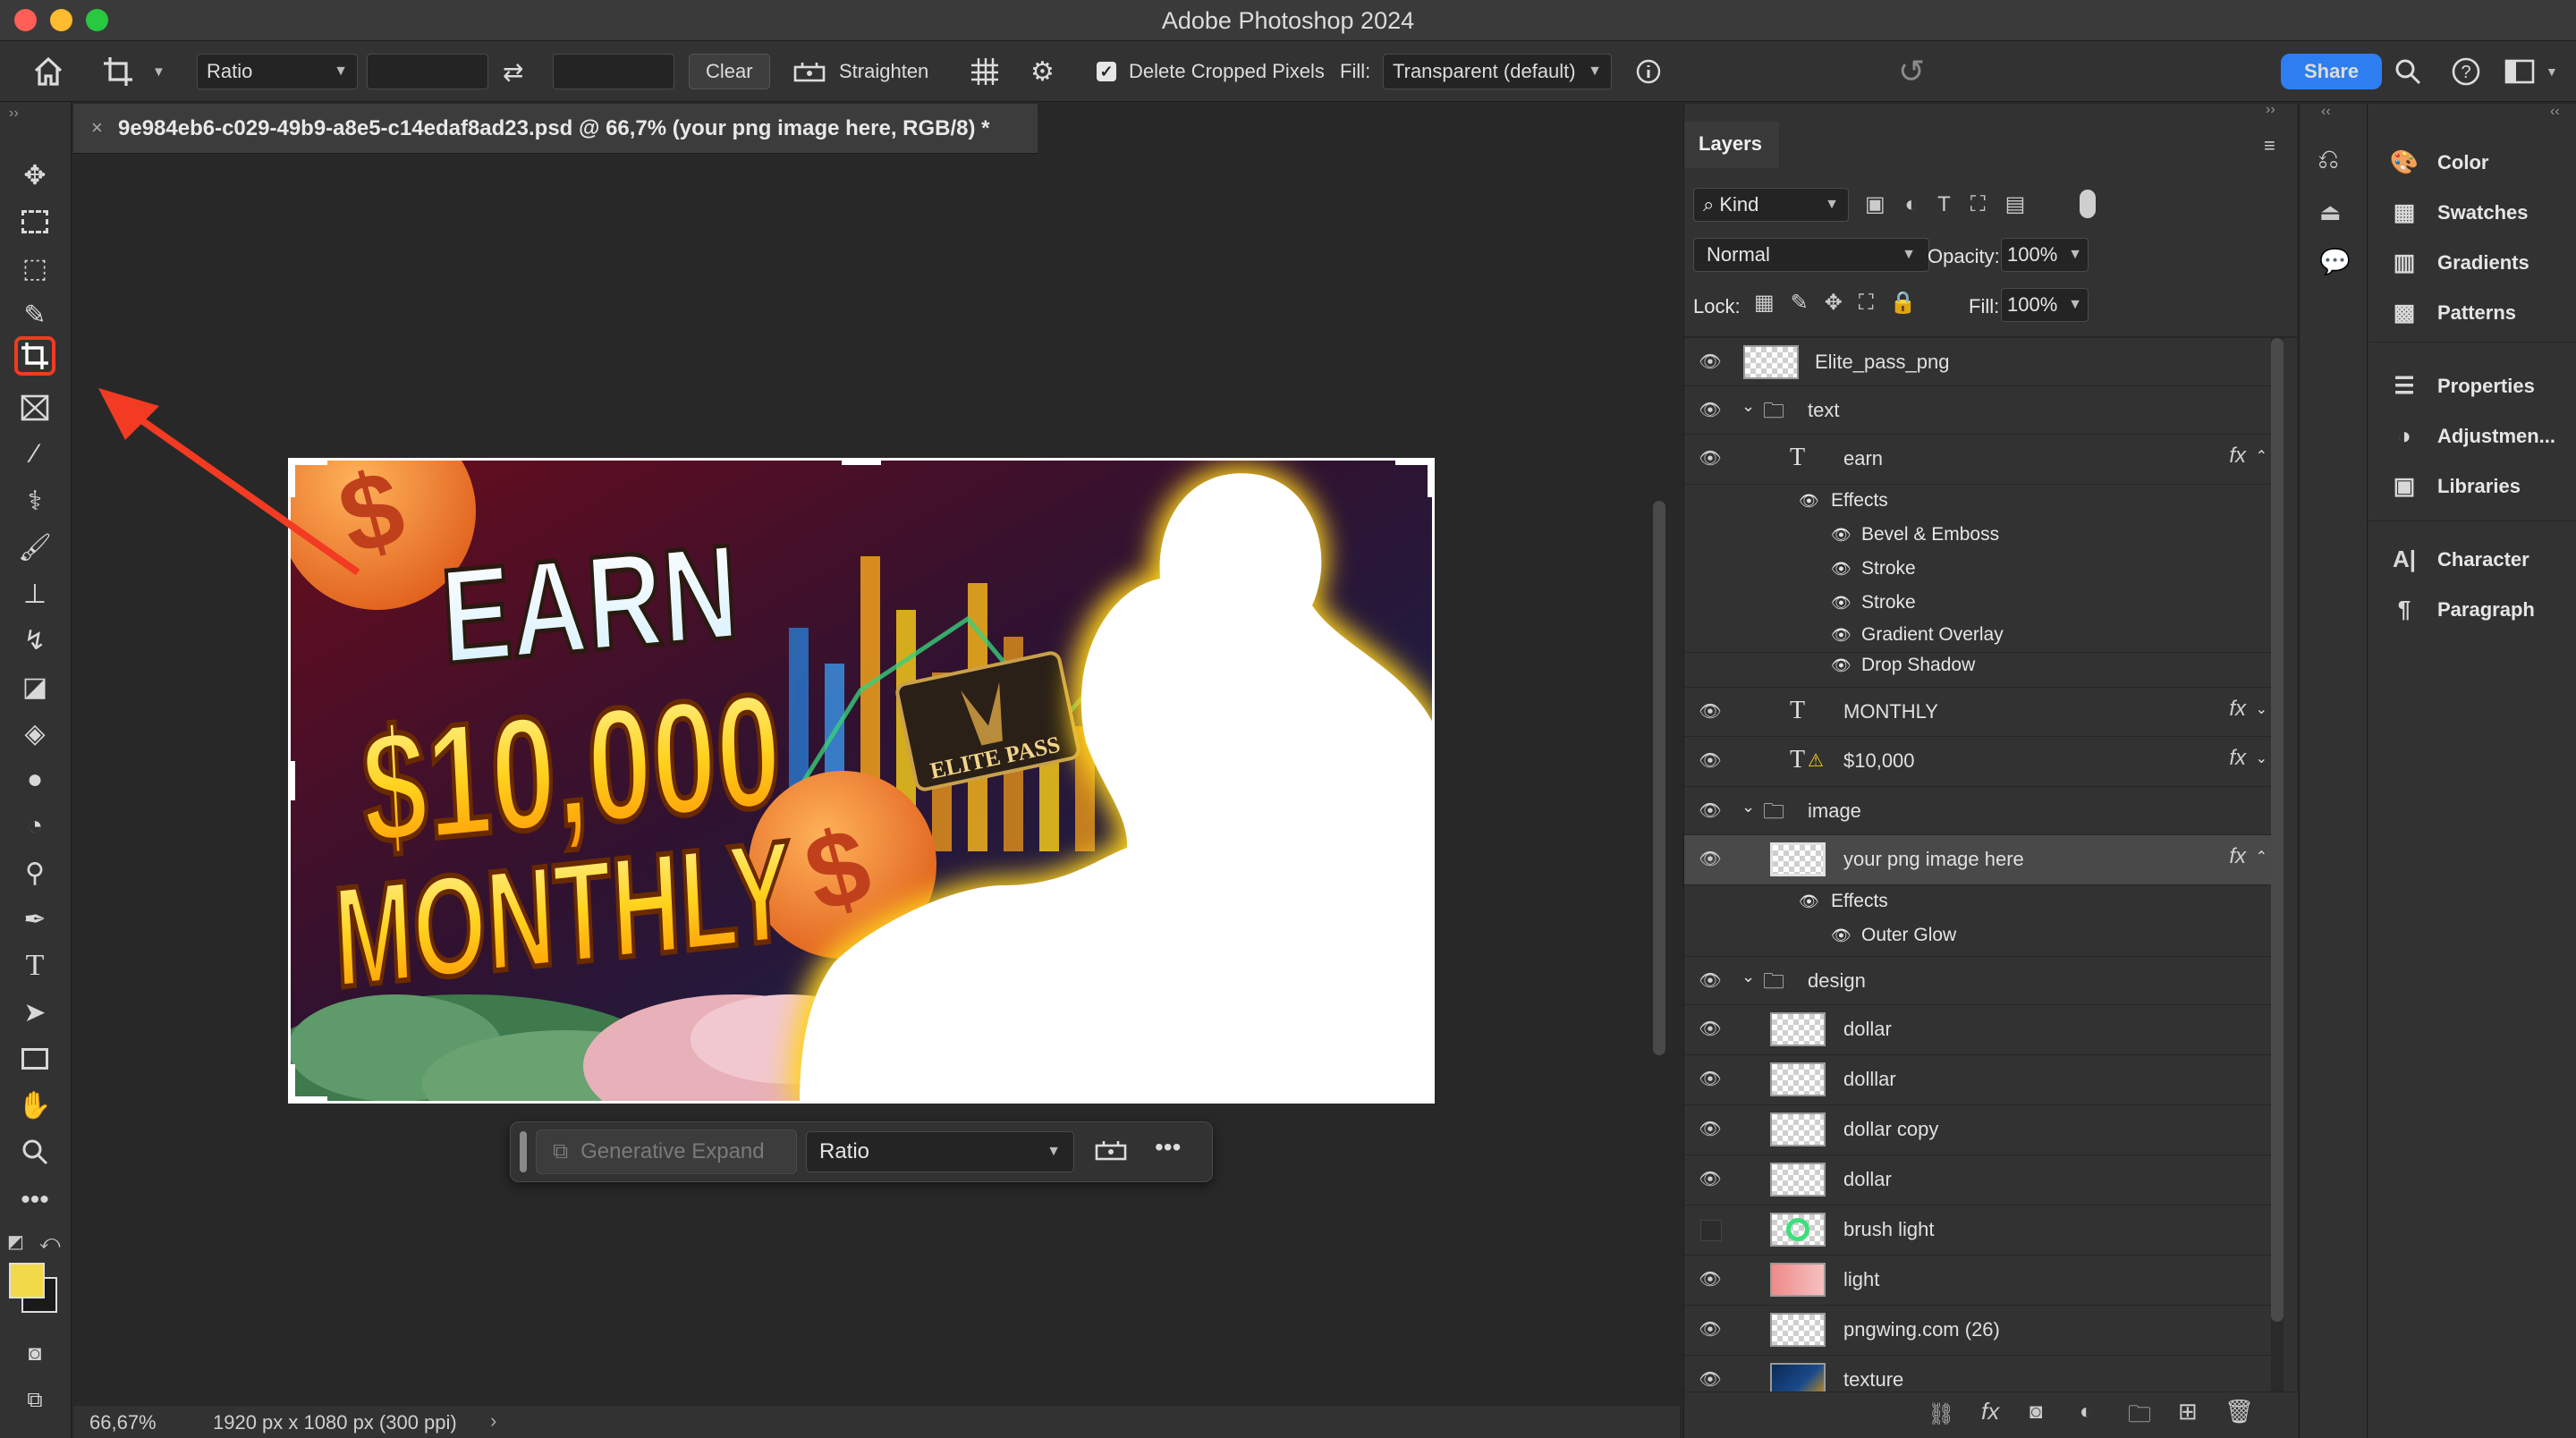  Describe the element at coordinates (34, 640) in the screenshot. I see `history-brush-icon: ↯` at that location.